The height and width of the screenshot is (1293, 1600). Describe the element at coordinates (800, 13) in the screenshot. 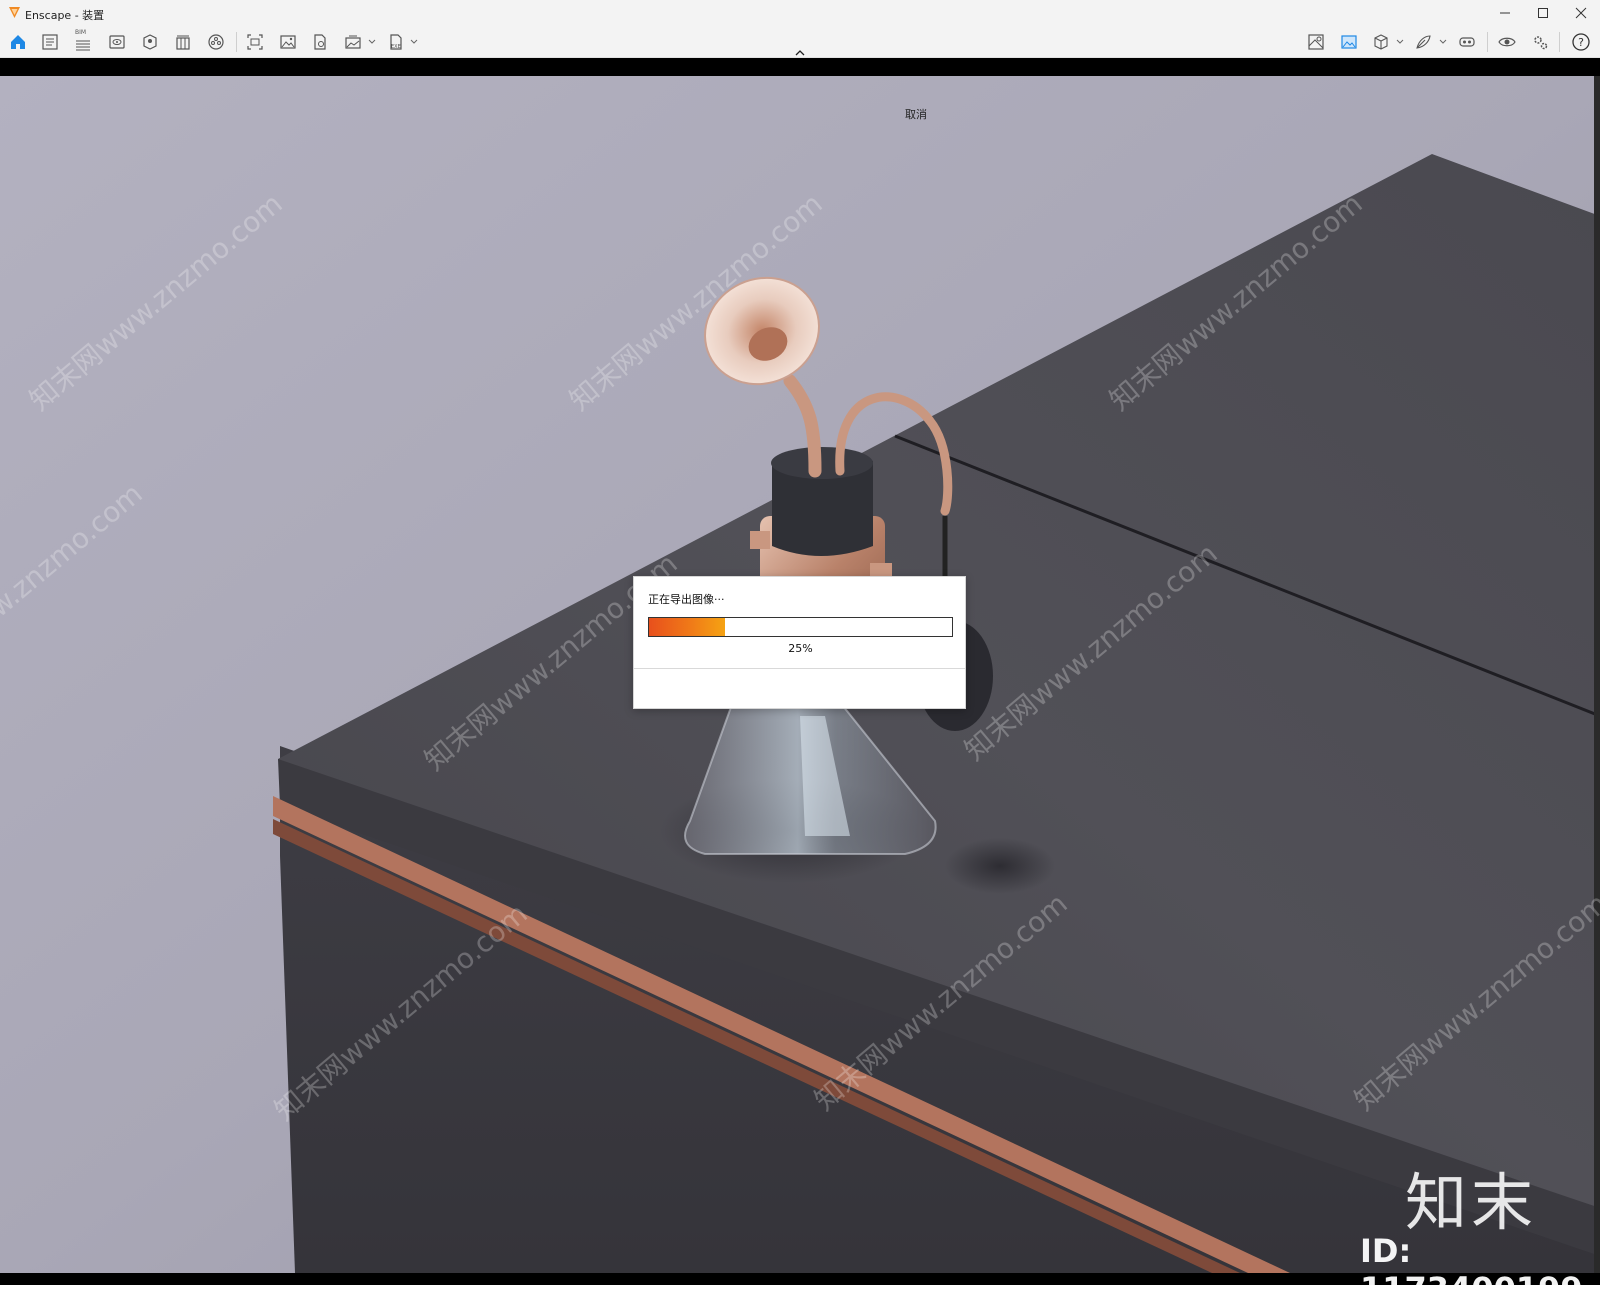

I see `title-bar: Enscape - 装置` at that location.